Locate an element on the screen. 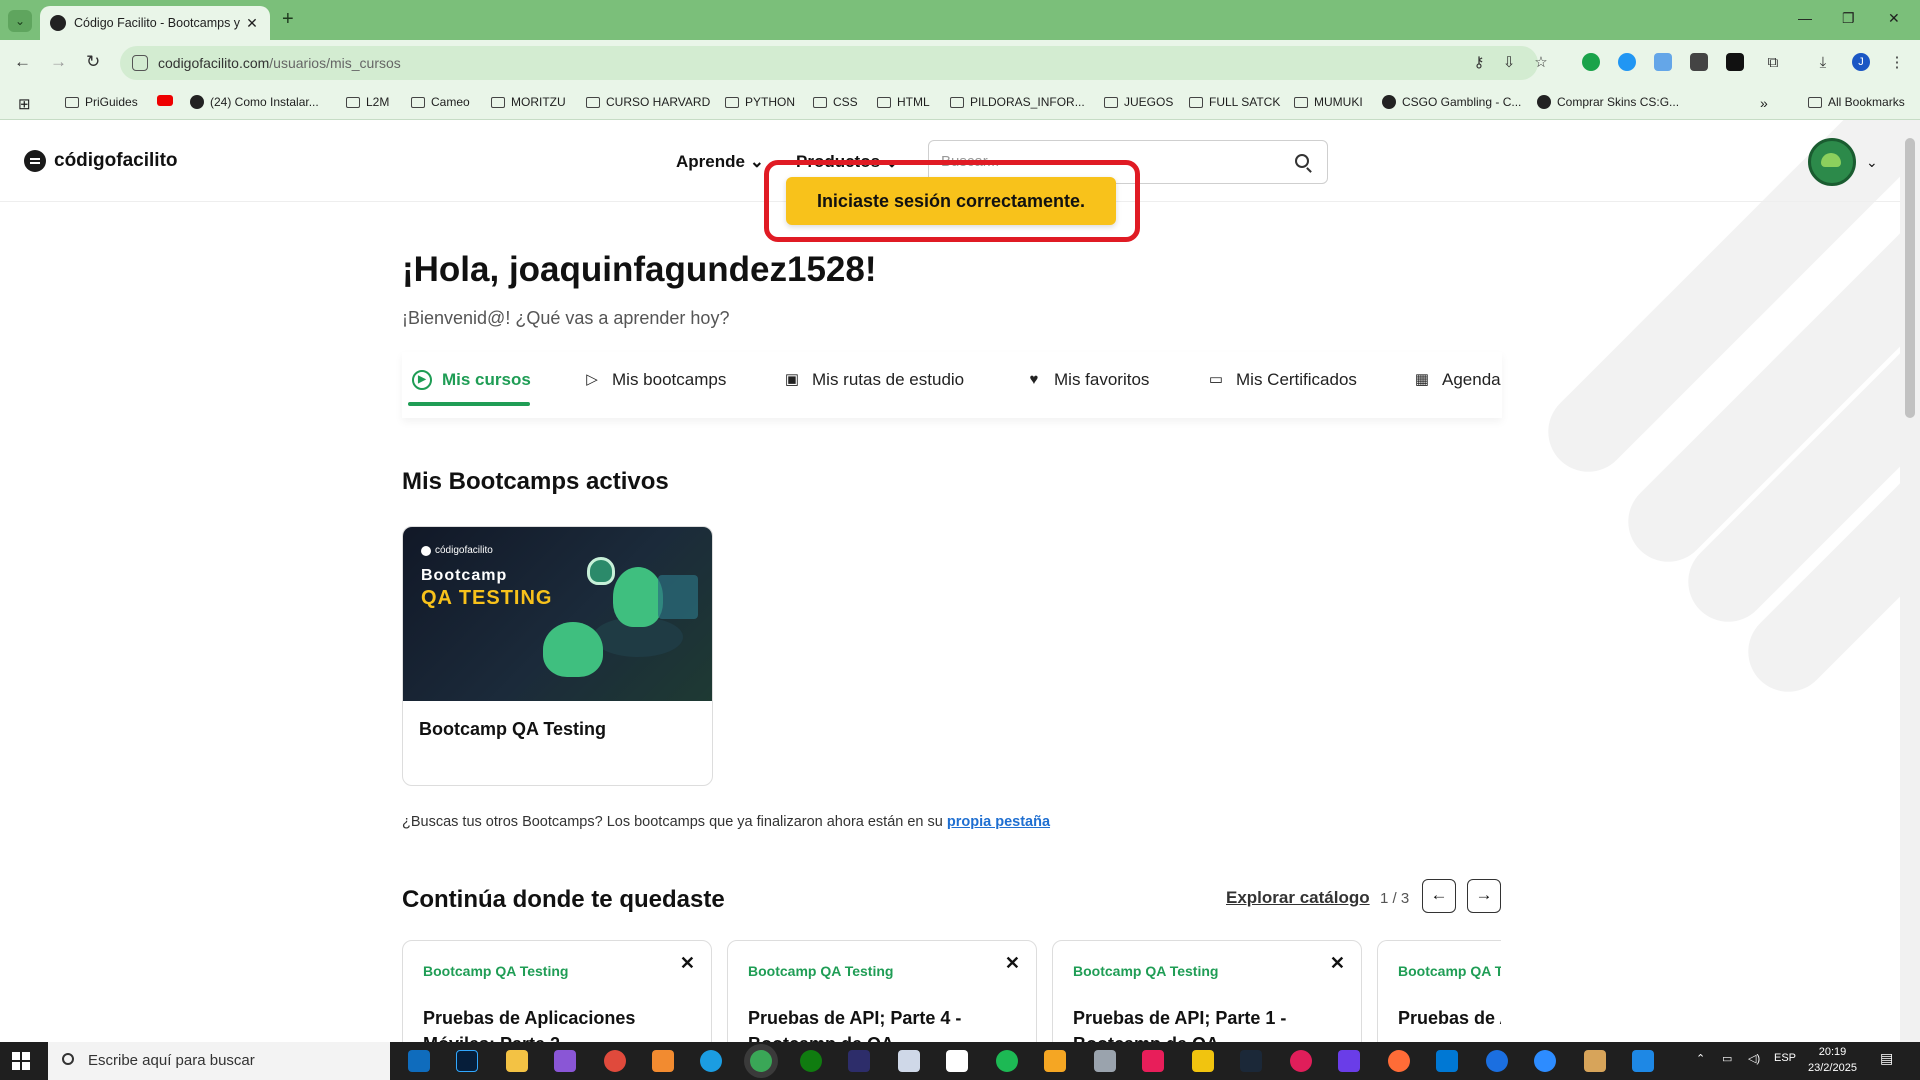 Image resolution: width=1920 pixels, height=1080 pixels. vscode-app-icon is located at coordinates (1447, 1061).